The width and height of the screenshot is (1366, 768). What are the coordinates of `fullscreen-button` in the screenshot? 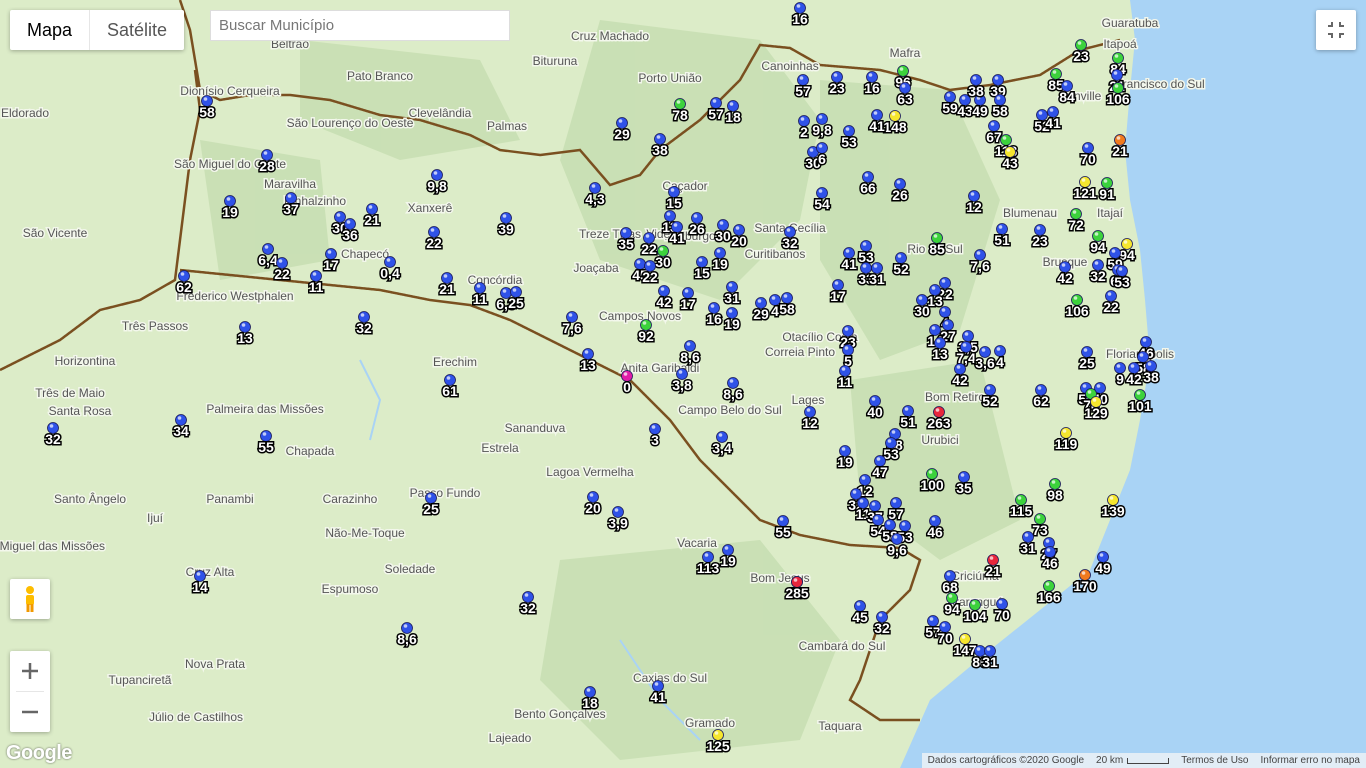 It's located at (1336, 30).